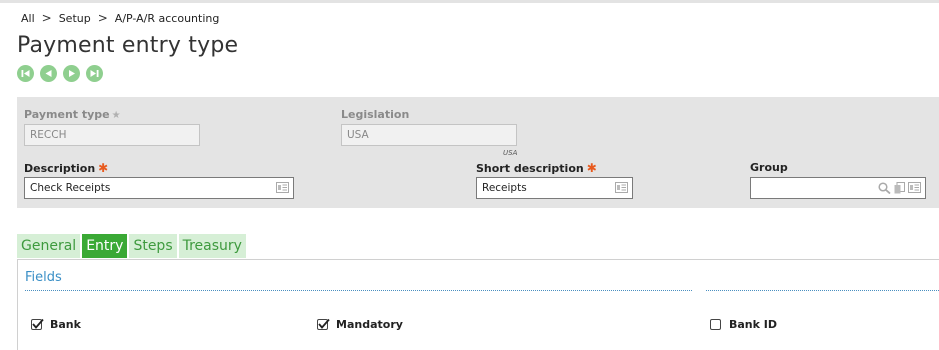  Describe the element at coordinates (70, 188) in the screenshot. I see `description-value: Check Receipts` at that location.